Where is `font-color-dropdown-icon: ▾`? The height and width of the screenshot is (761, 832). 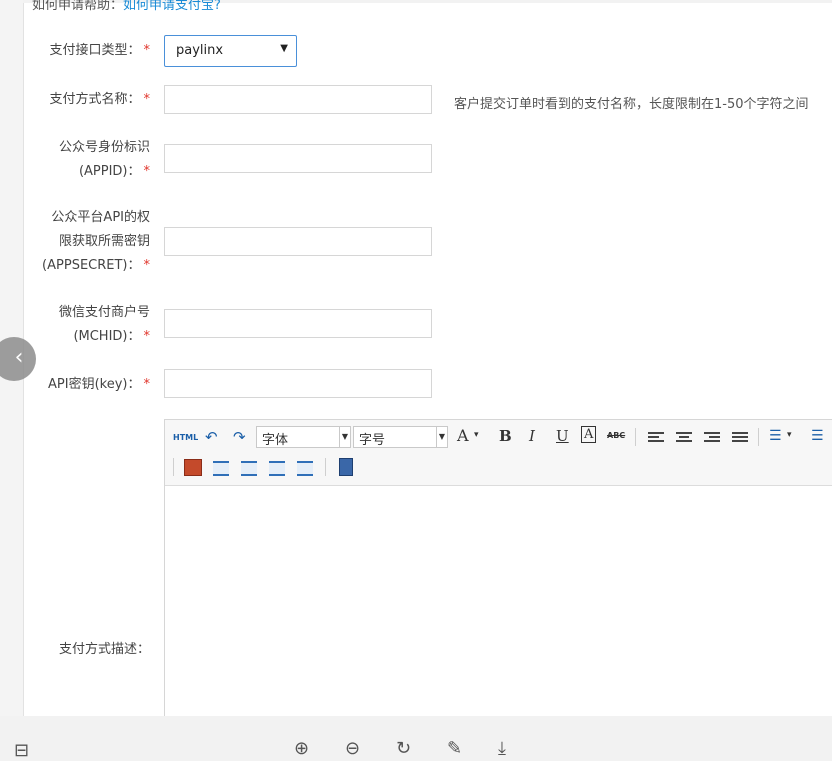 font-color-dropdown-icon: ▾ is located at coordinates (476, 435).